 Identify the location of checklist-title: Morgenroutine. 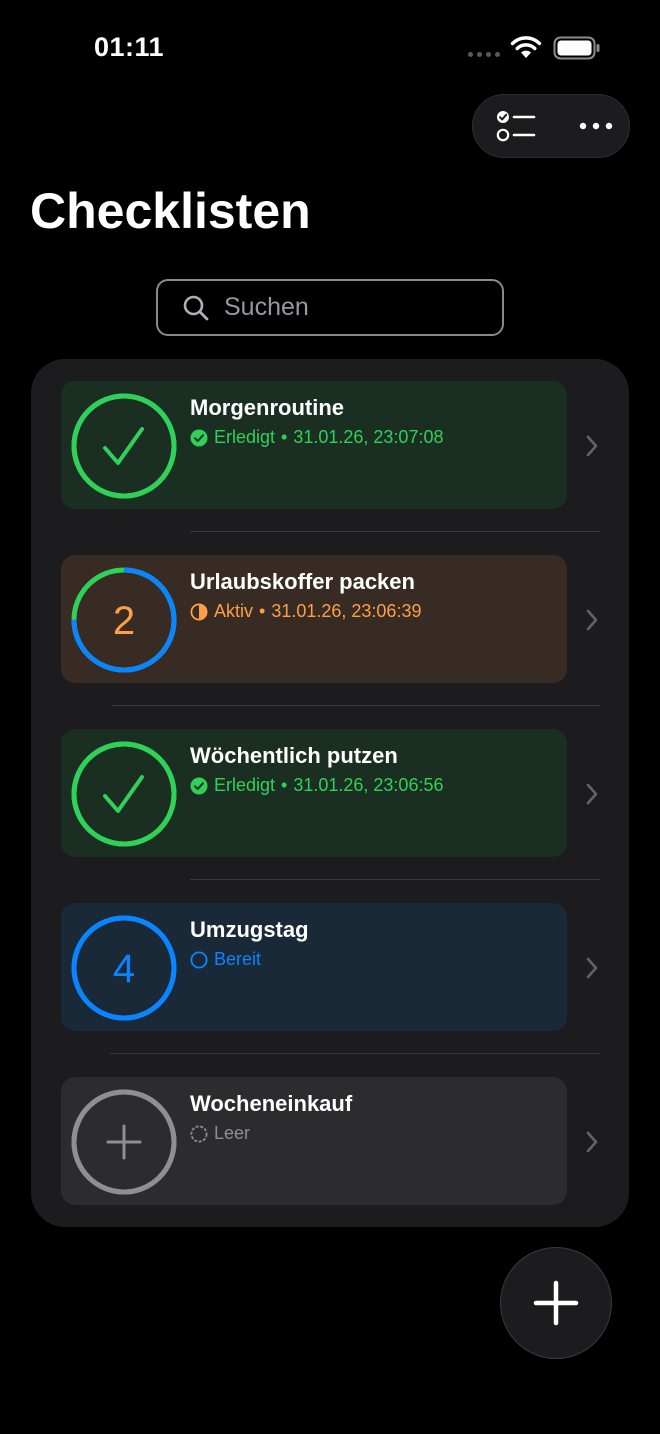
(267, 407).